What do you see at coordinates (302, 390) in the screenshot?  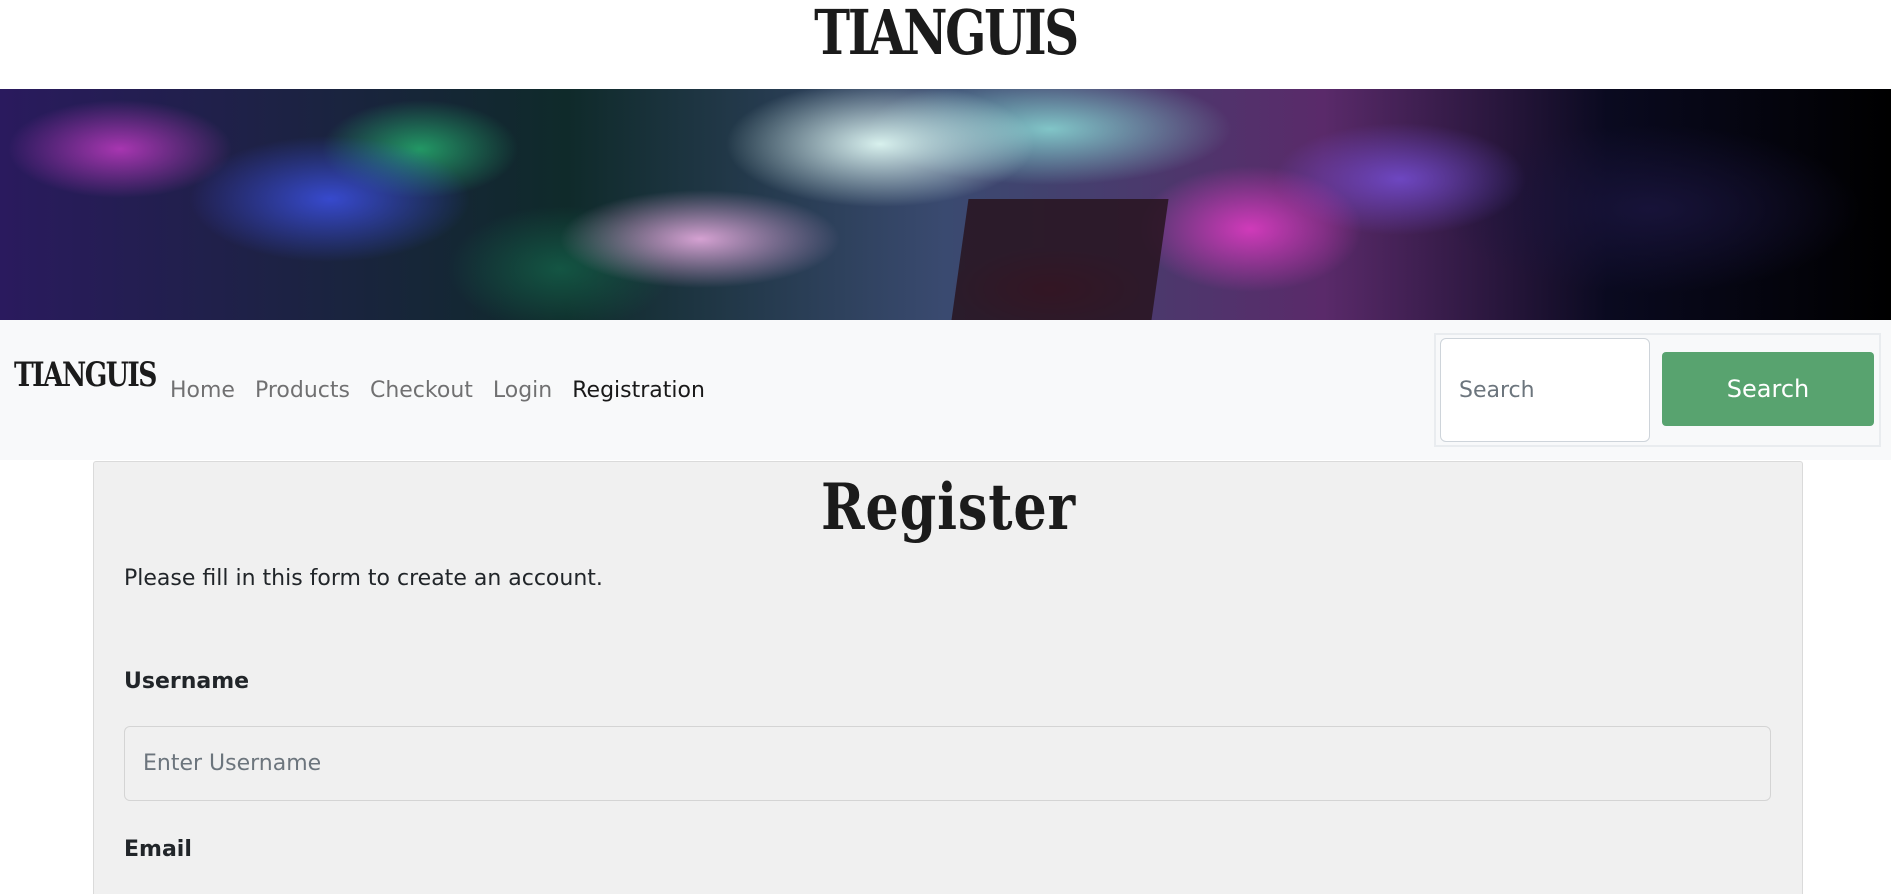 I see `nav-link-products: Products` at bounding box center [302, 390].